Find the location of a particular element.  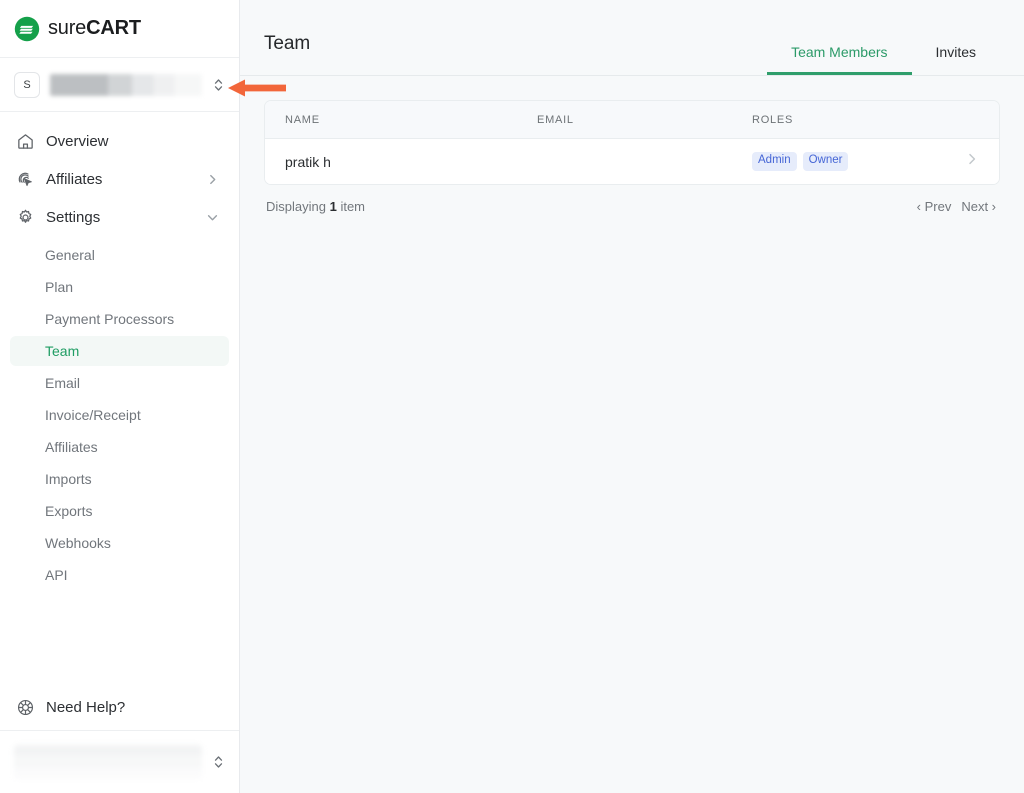

need-help-button: Need Help? is located at coordinates (119, 708).